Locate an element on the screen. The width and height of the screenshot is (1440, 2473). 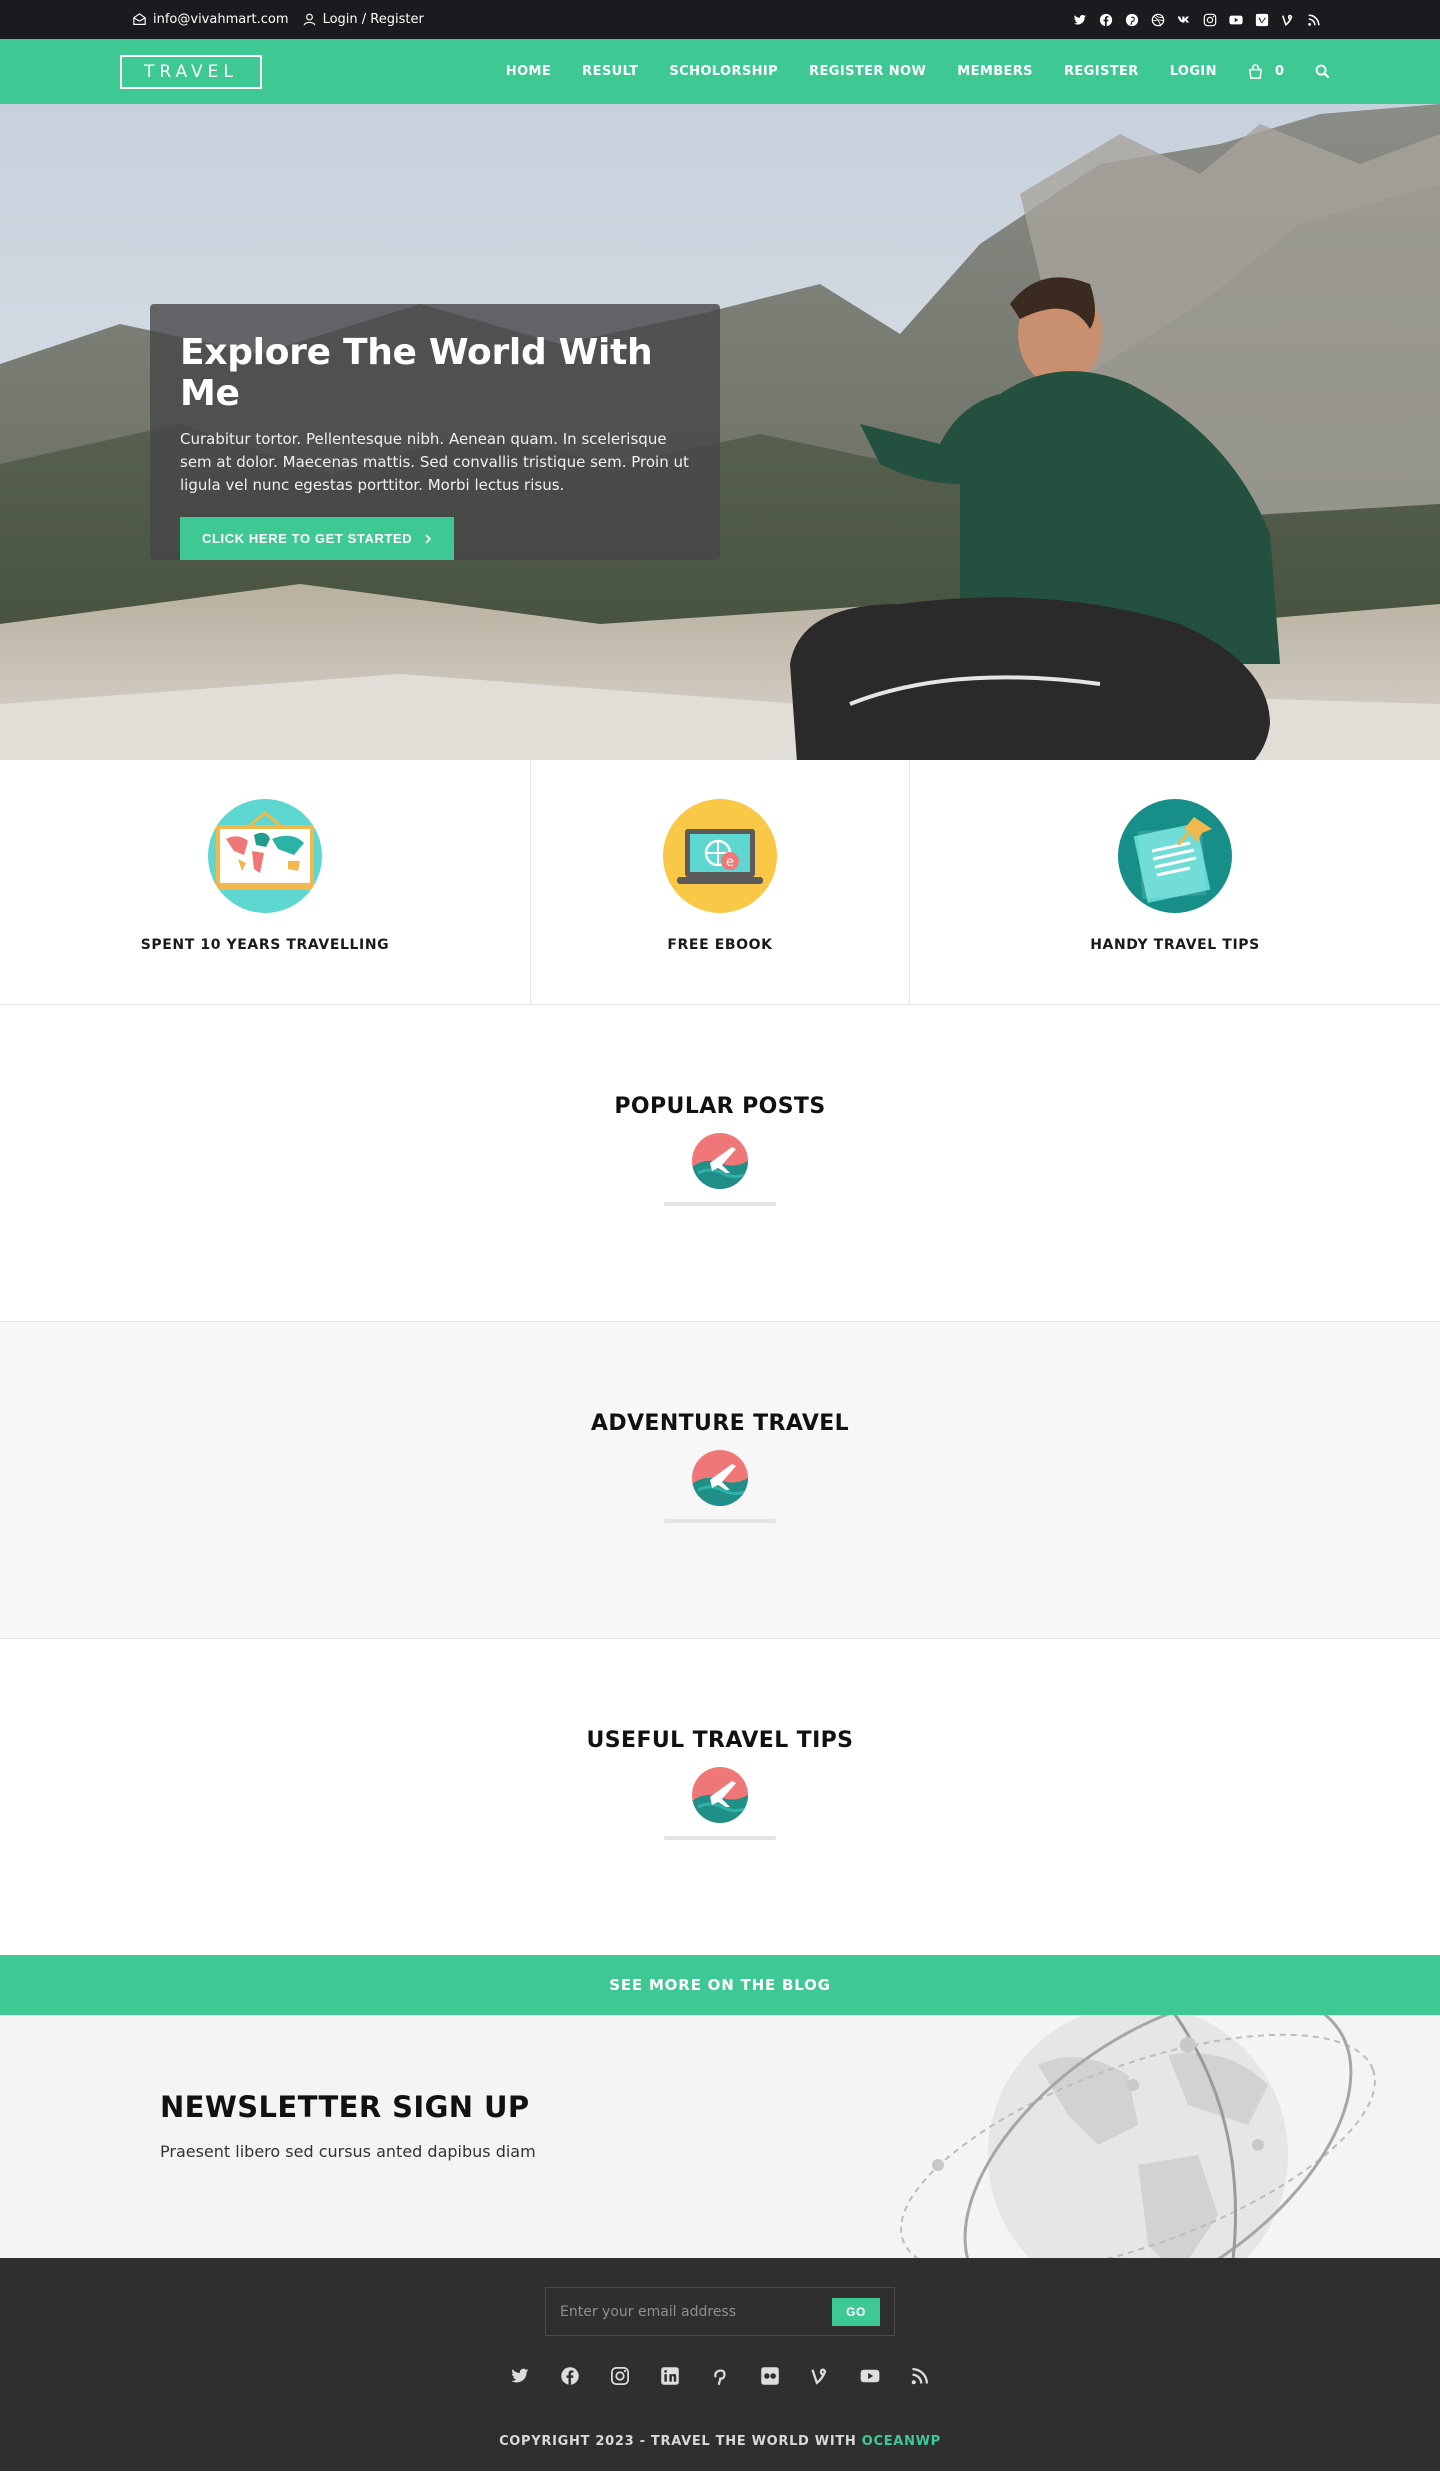
nav-item-scholorship: SCHOLORSHIP is located at coordinates (723, 71).